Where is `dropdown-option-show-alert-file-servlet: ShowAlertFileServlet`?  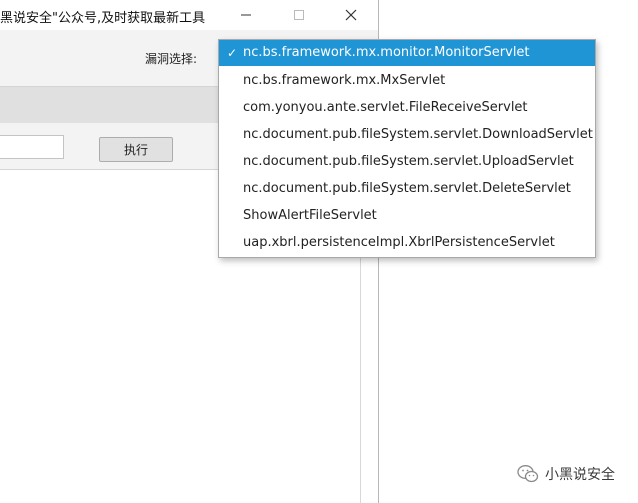 dropdown-option-show-alert-file-servlet: ShowAlertFileServlet is located at coordinates (407, 215).